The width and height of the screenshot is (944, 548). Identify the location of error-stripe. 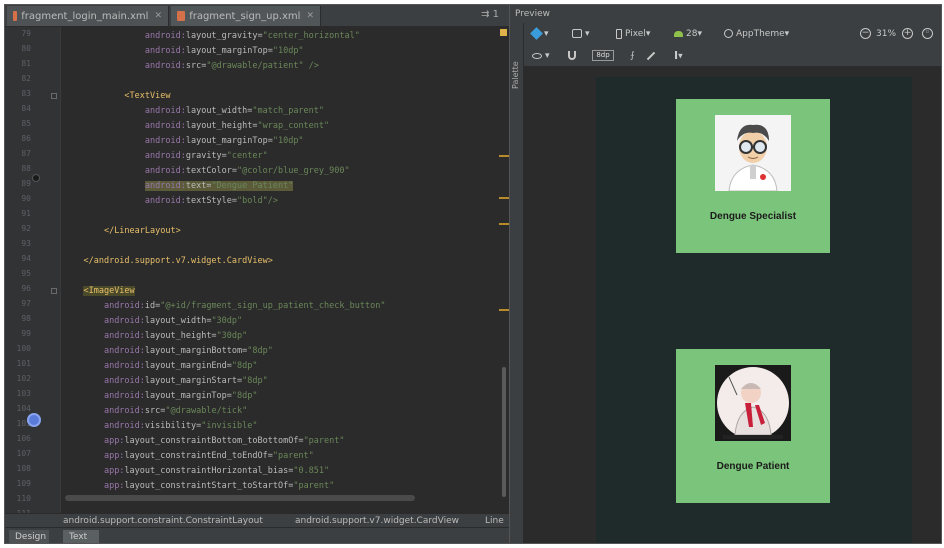
(503, 270).